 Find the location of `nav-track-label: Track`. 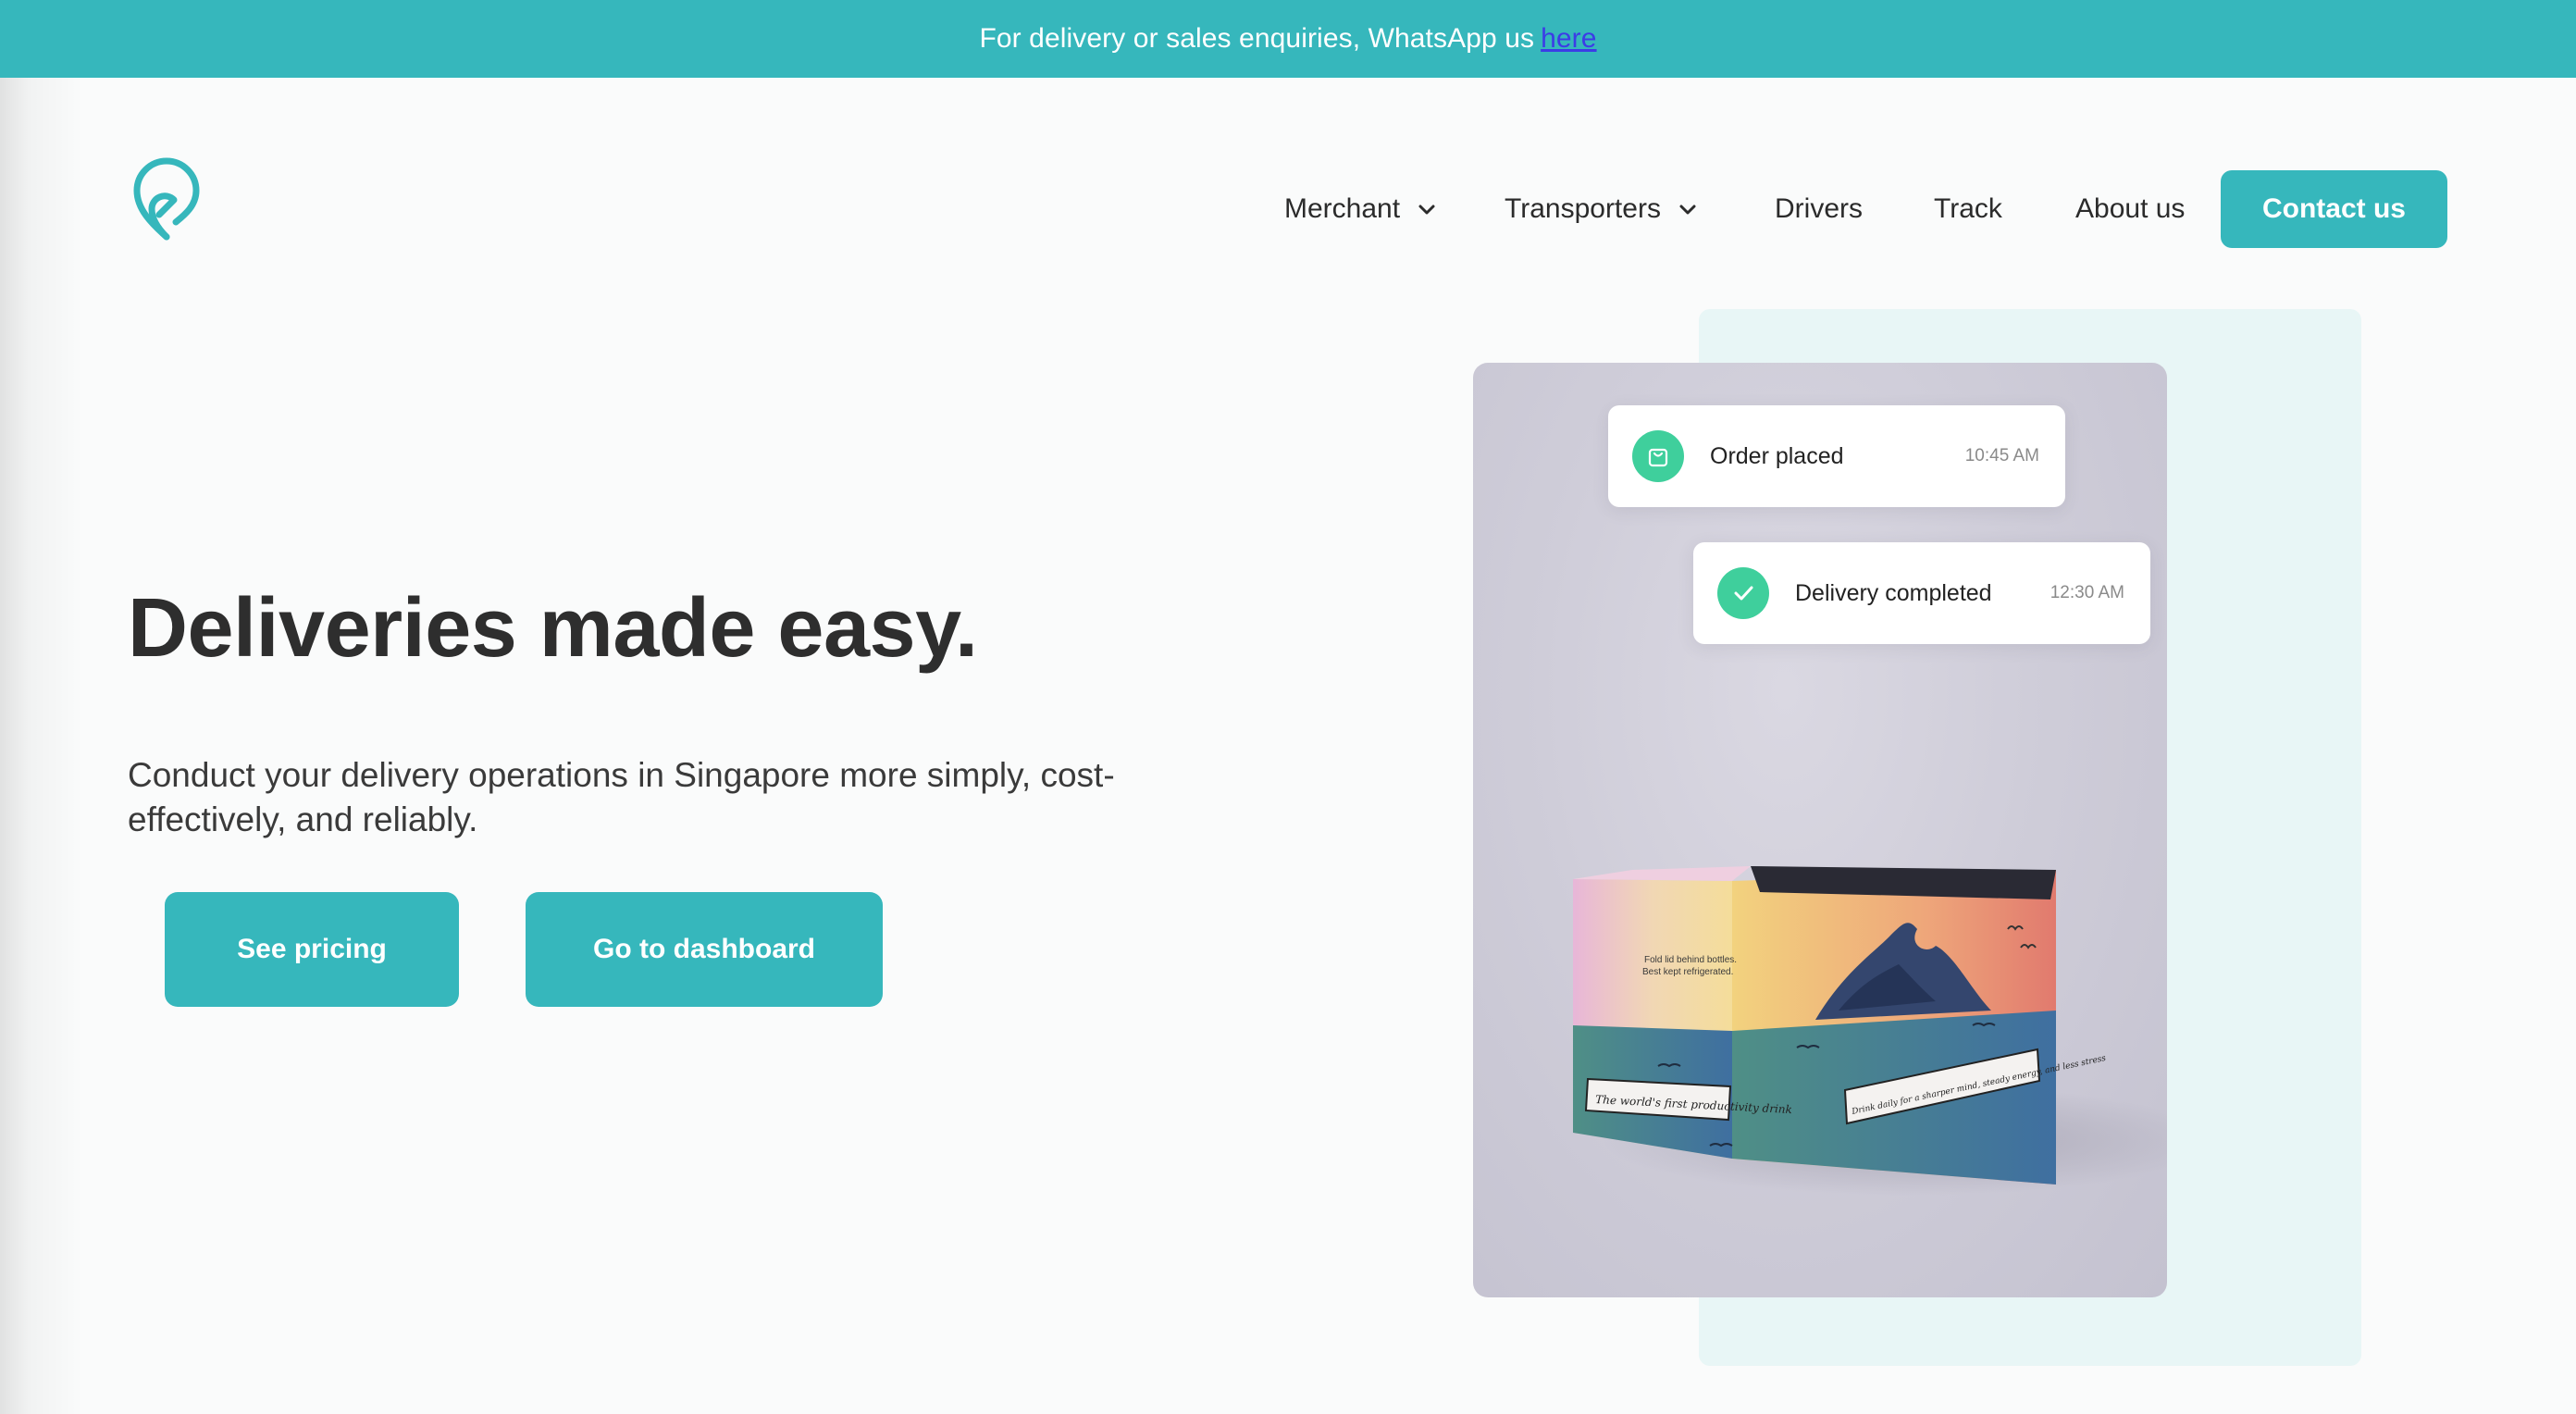

nav-track-label: Track is located at coordinates (1968, 208).